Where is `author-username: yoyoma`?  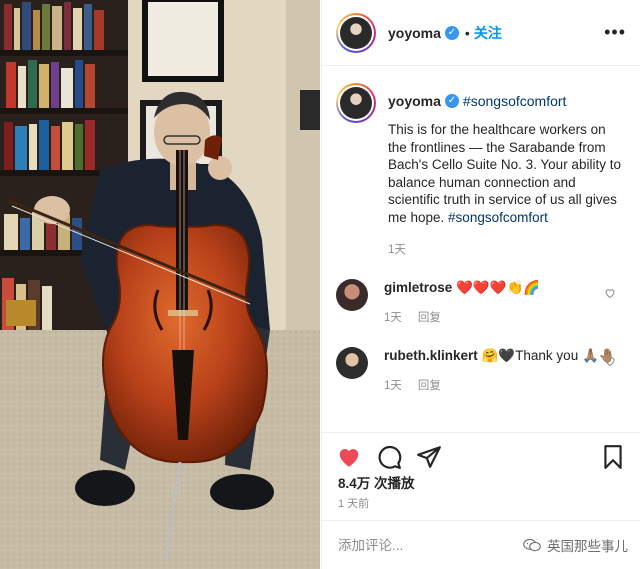 author-username: yoyoma is located at coordinates (414, 33).